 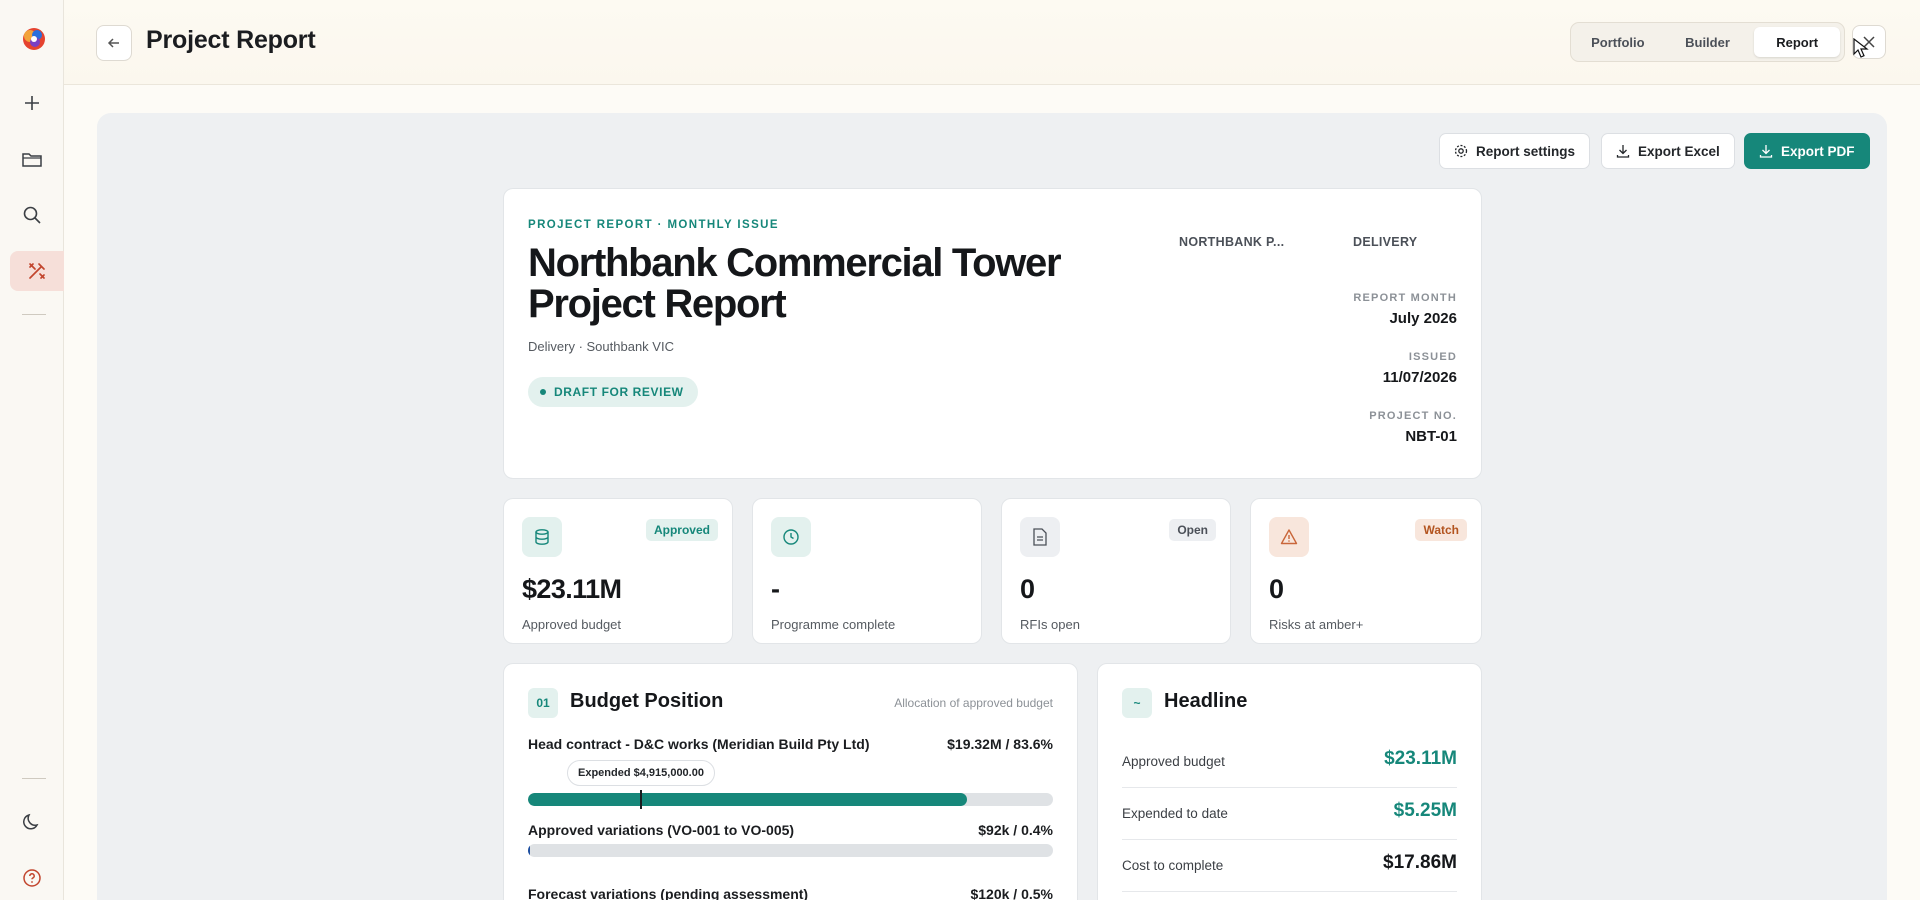 I want to click on projects-button, so click(x=32, y=159).